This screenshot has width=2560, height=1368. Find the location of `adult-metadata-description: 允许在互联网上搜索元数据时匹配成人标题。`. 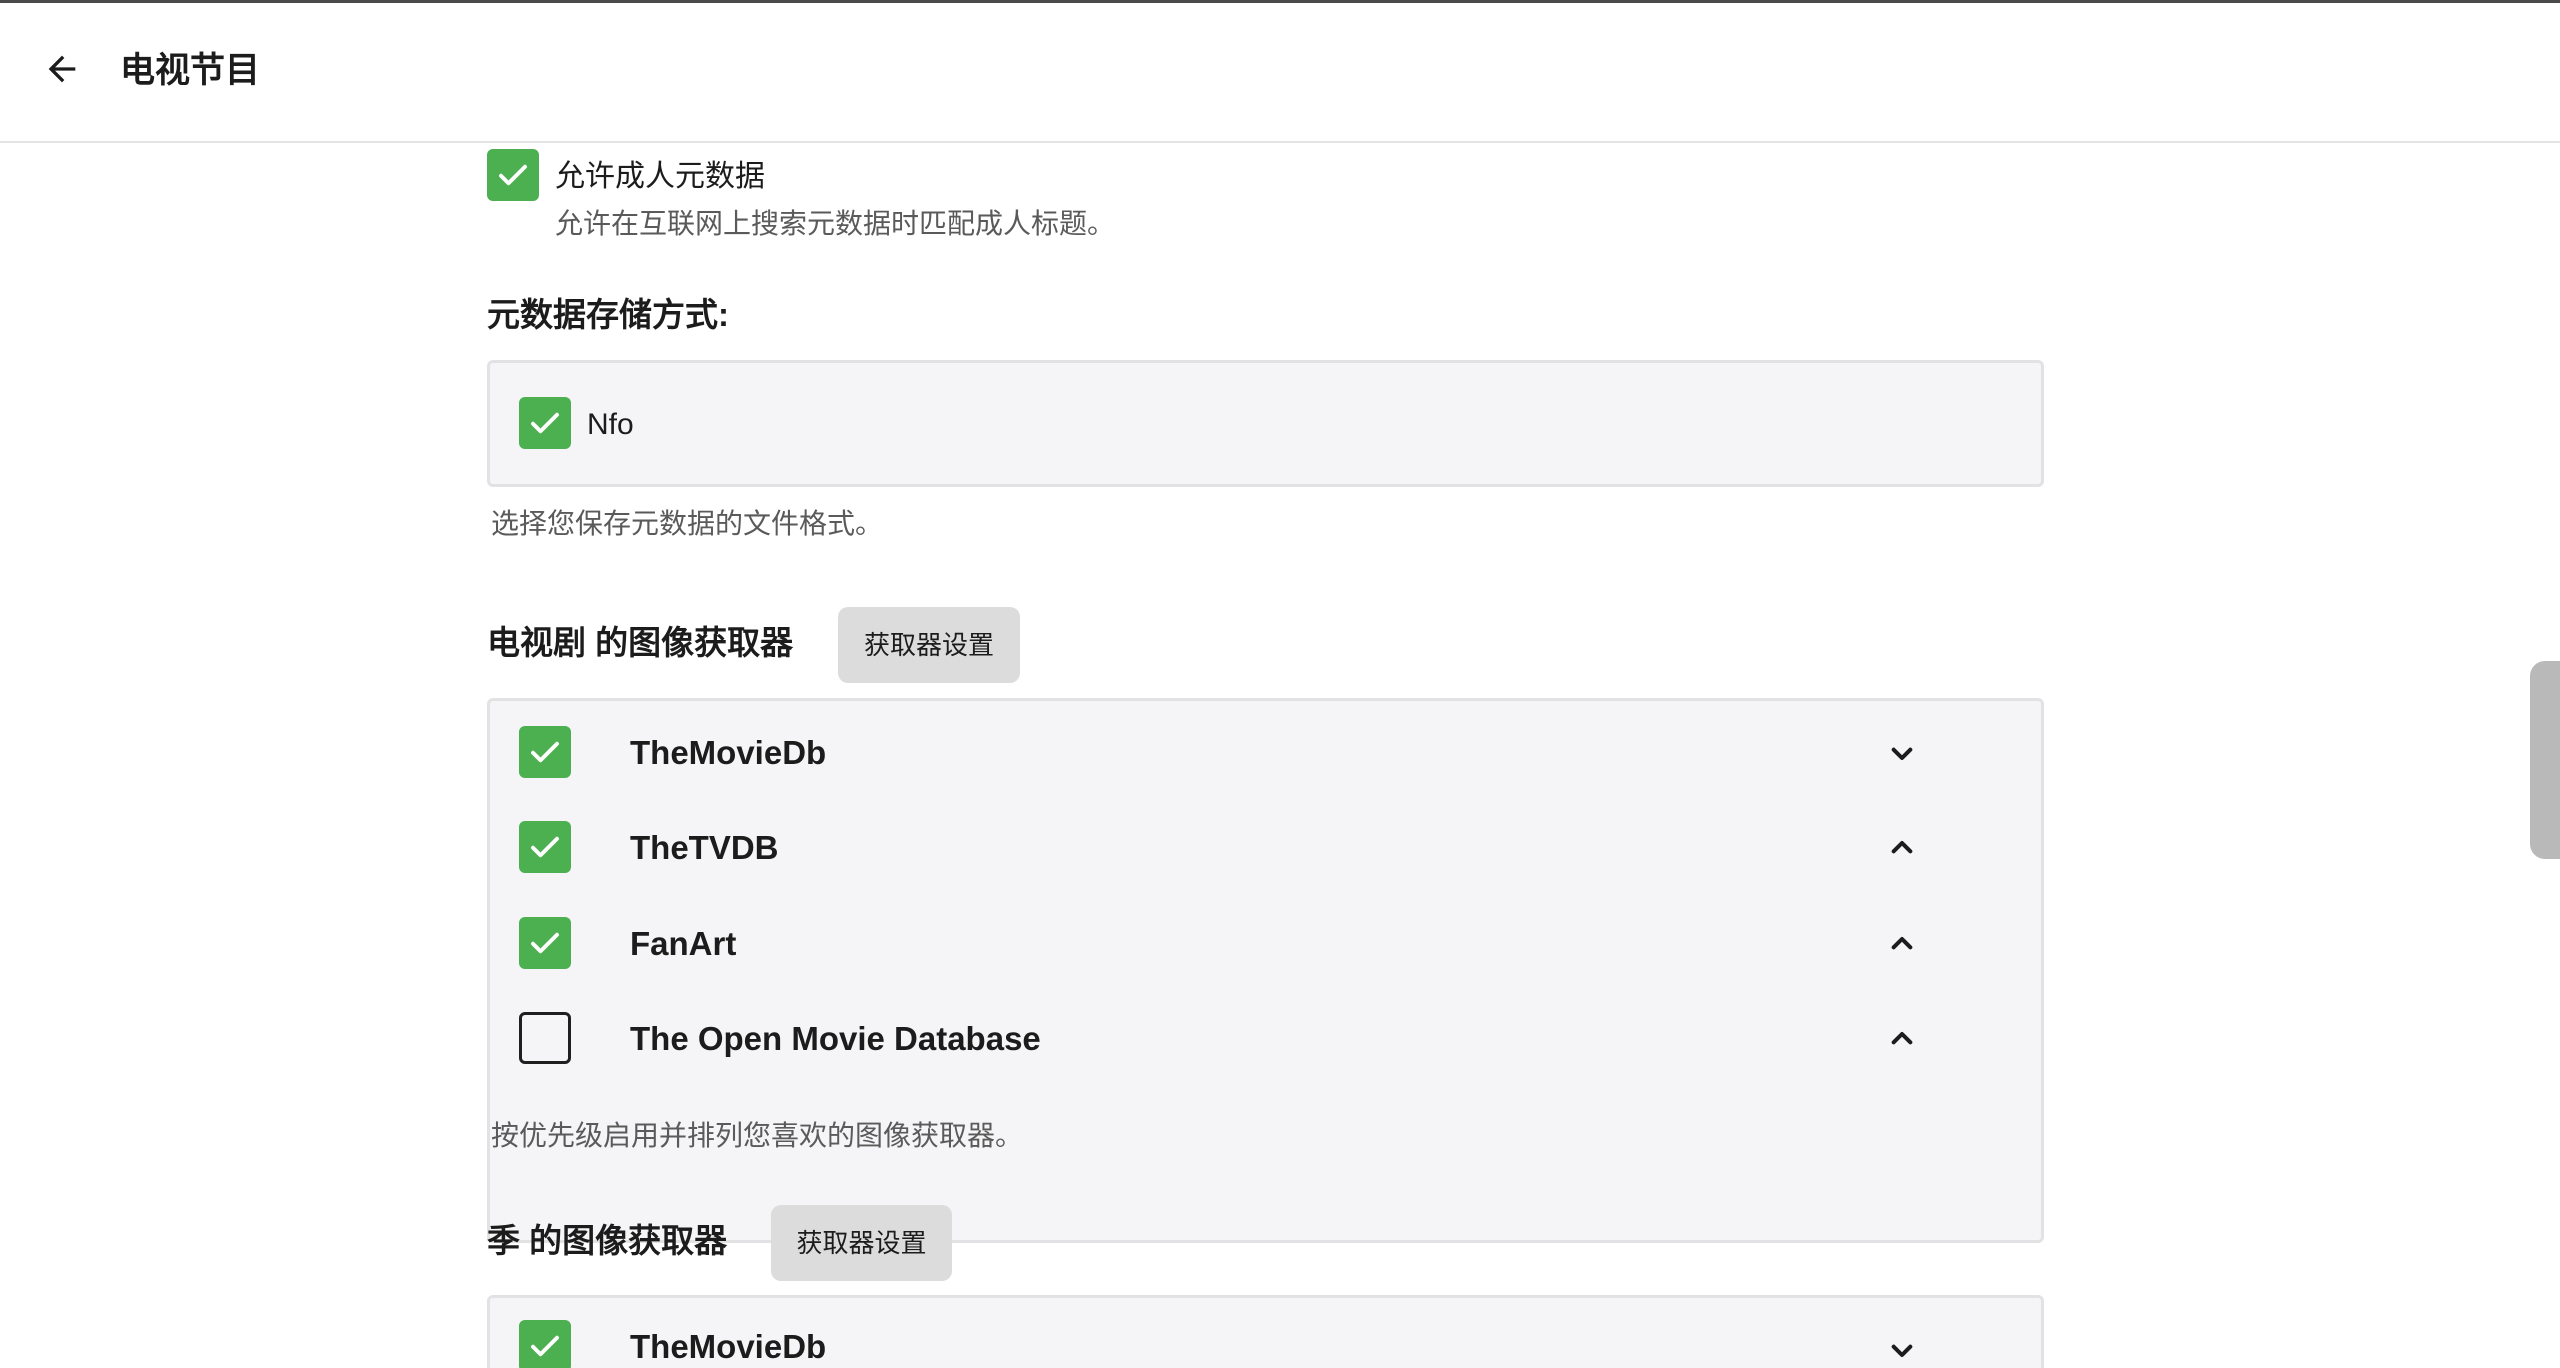

adult-metadata-description: 允许在互联网上搜索元数据时匹配成人标题。 is located at coordinates (835, 223).